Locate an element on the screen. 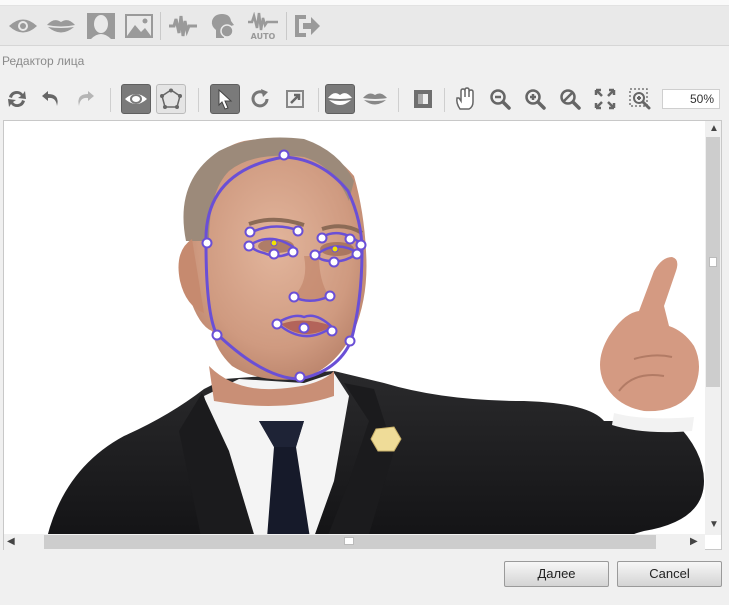 This screenshot has width=729, height=605. frame-icon is located at coordinates (423, 99).